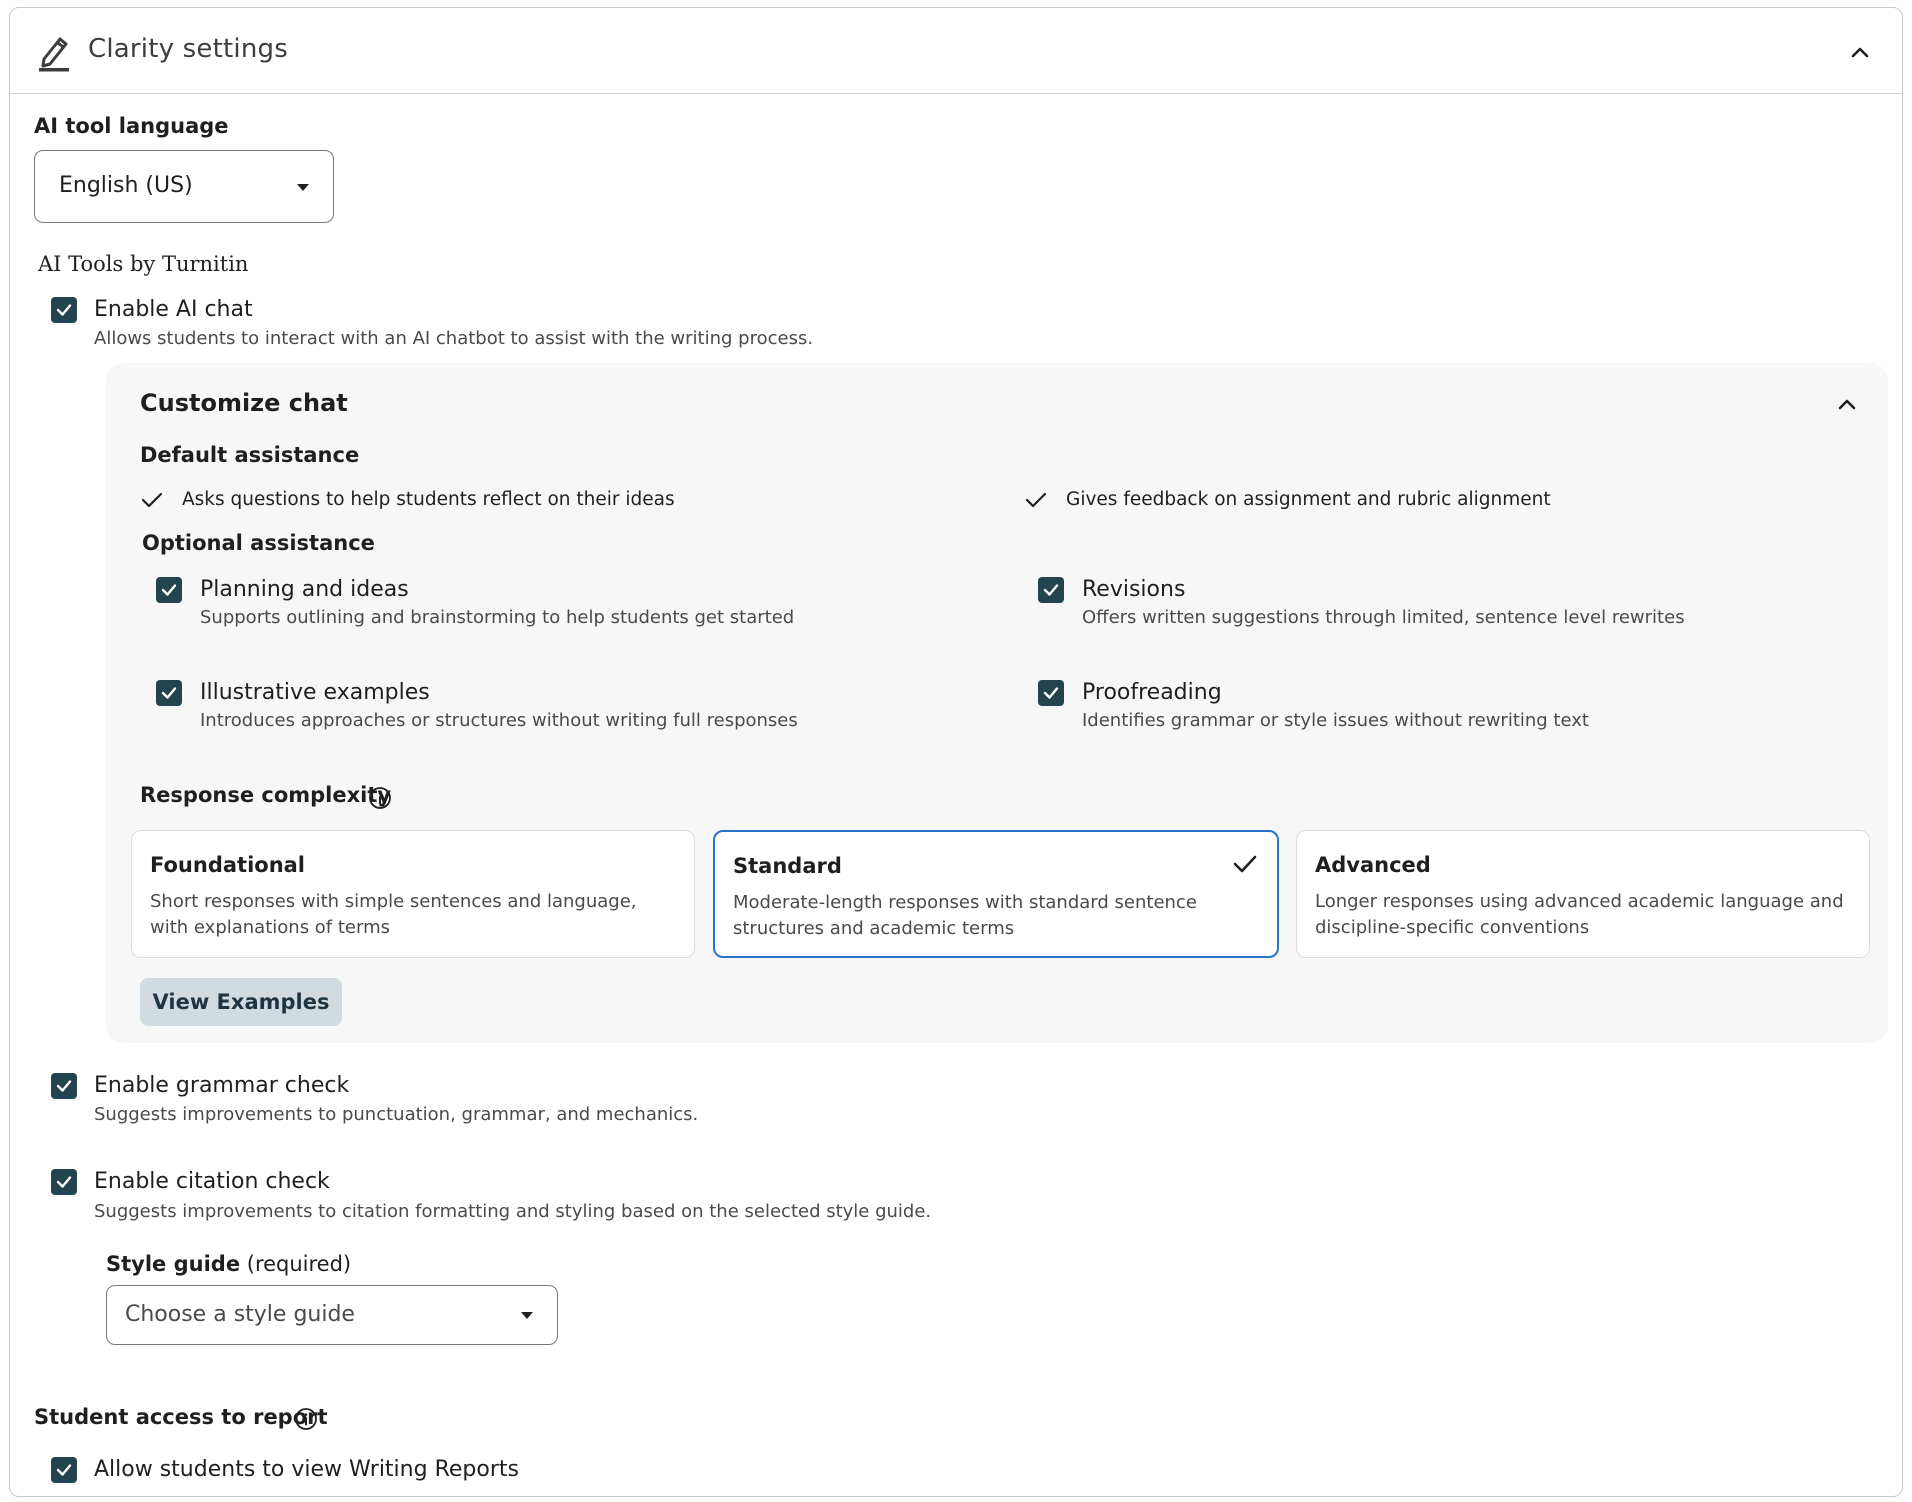 The width and height of the screenshot is (1912, 1502). I want to click on customize-chat-title: Customize chat, so click(244, 403).